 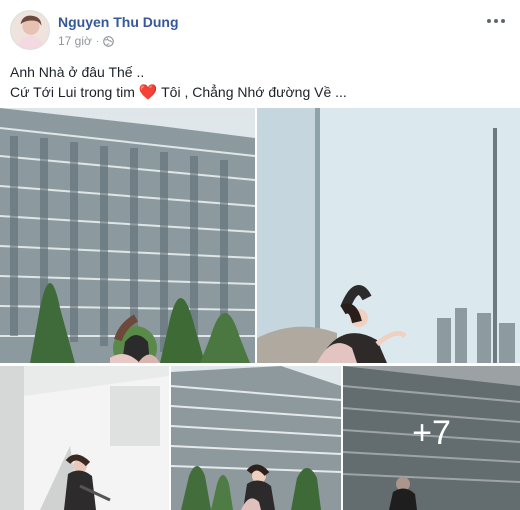 I want to click on heart-emoji-icon: ❤️, so click(x=148, y=92).